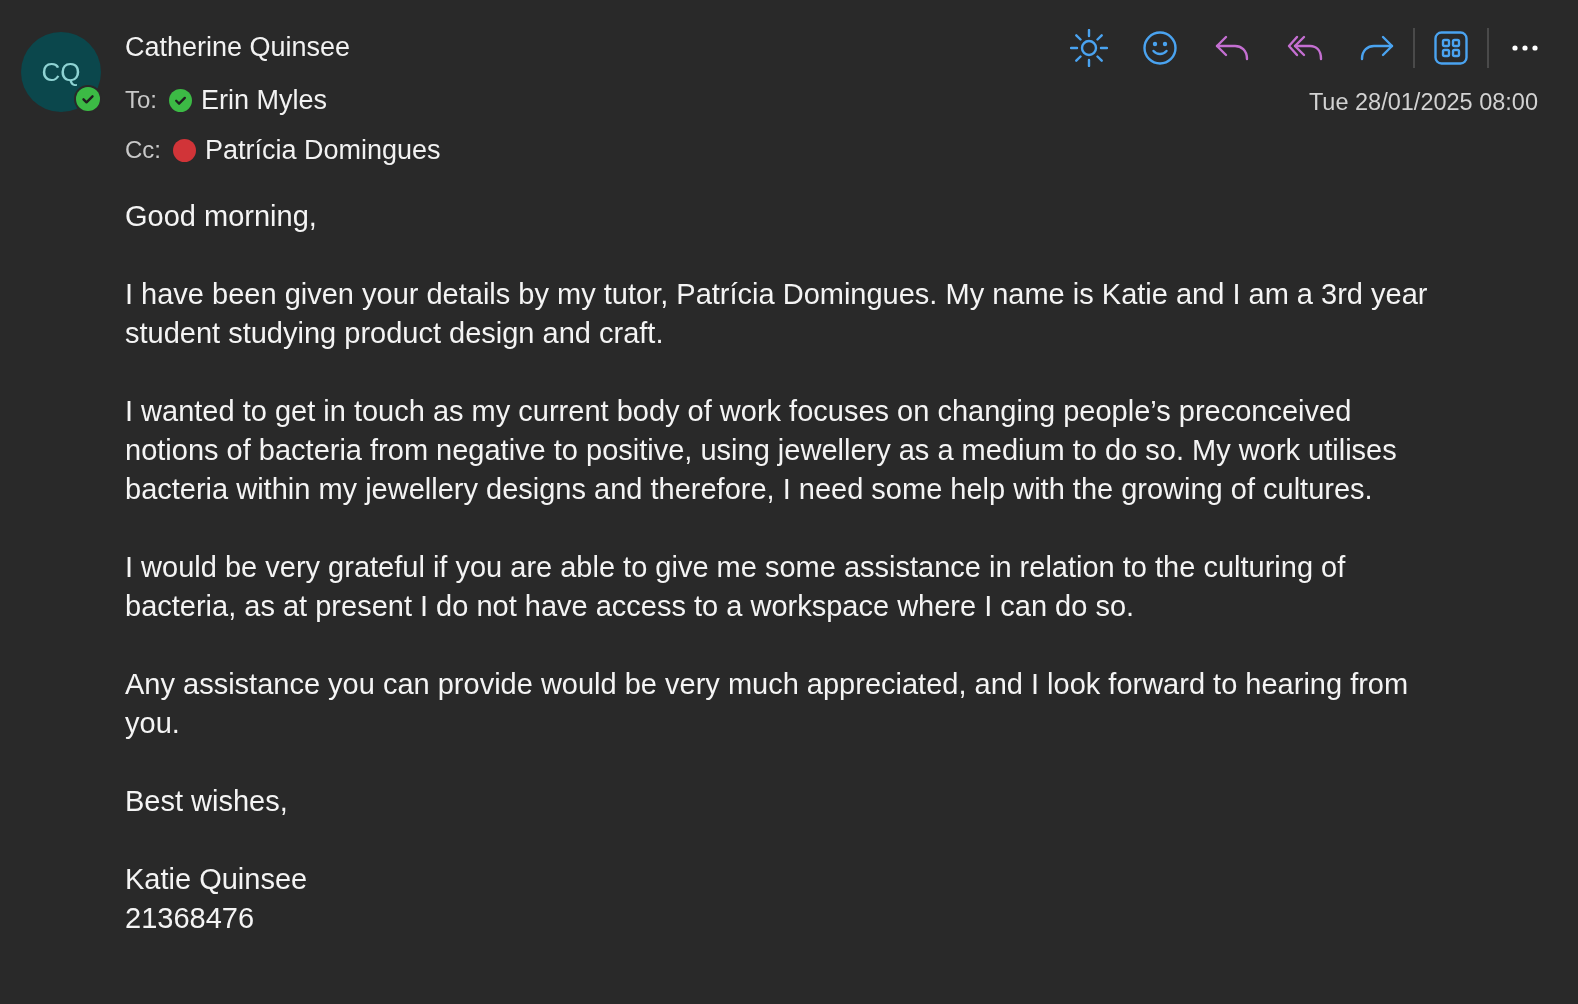  I want to click on sender-name: Catherine Quinsee, so click(238, 47).